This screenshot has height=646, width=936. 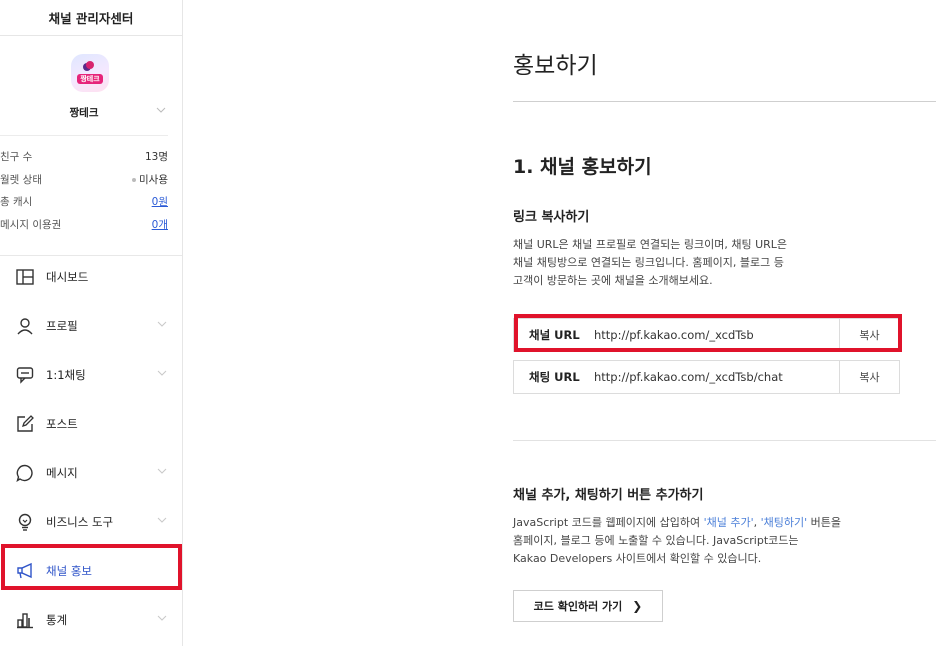 What do you see at coordinates (84, 113) in the screenshot?
I see `channel-name: 짱테크` at bounding box center [84, 113].